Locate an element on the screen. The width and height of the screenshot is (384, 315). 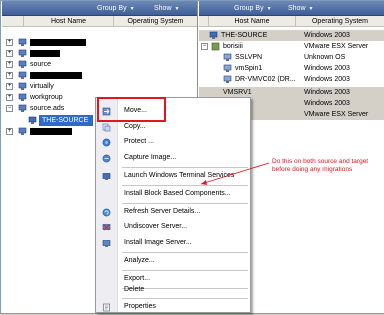
right-show-button: Show ▼ is located at coordinates (300, 8).